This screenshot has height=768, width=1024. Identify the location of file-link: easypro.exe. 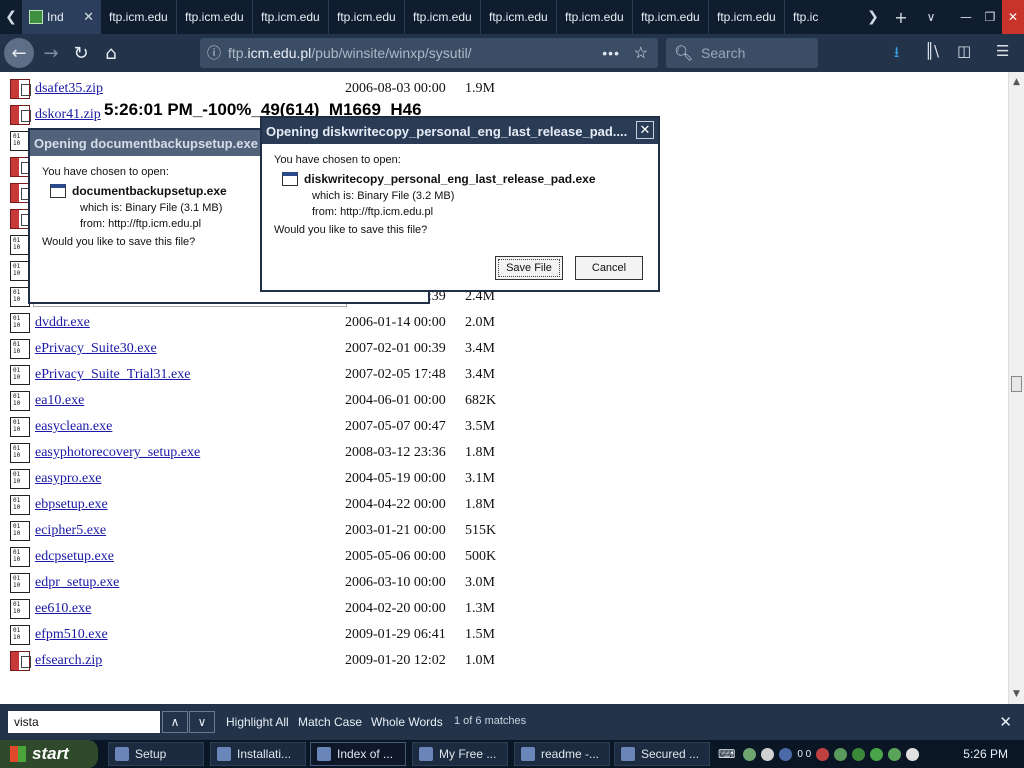
(190, 479).